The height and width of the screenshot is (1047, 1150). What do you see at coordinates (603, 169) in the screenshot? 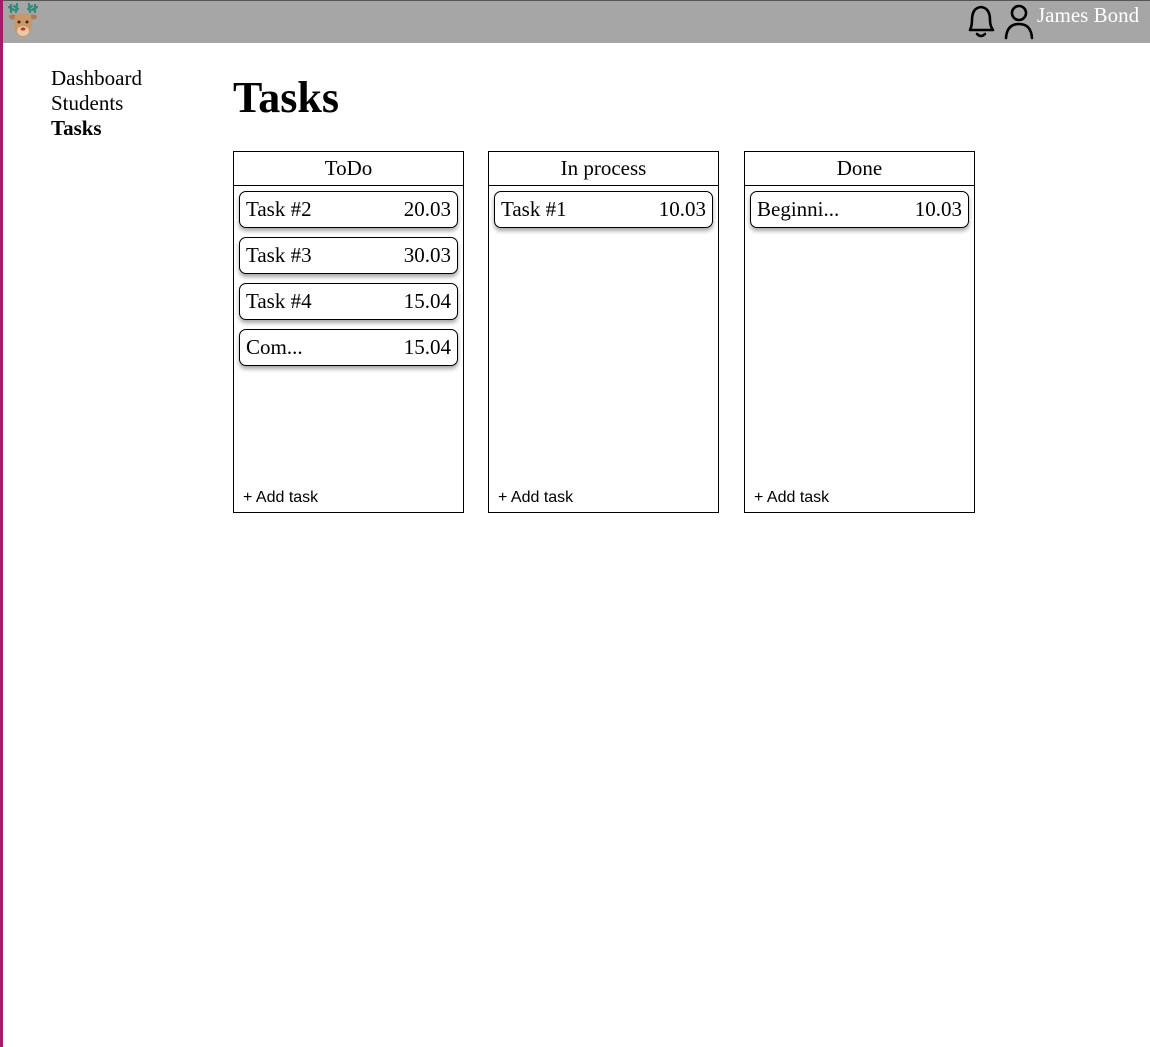
I see `column-header: In process` at bounding box center [603, 169].